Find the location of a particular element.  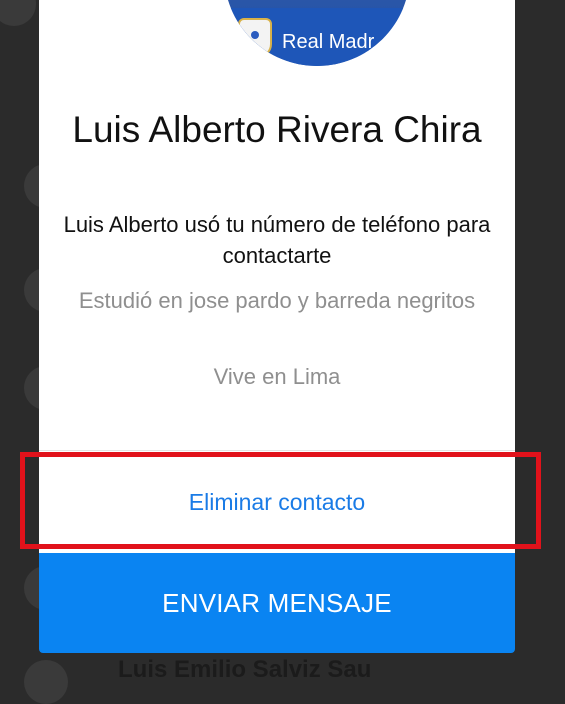

photo-caption: Real Madr is located at coordinates (328, 42).